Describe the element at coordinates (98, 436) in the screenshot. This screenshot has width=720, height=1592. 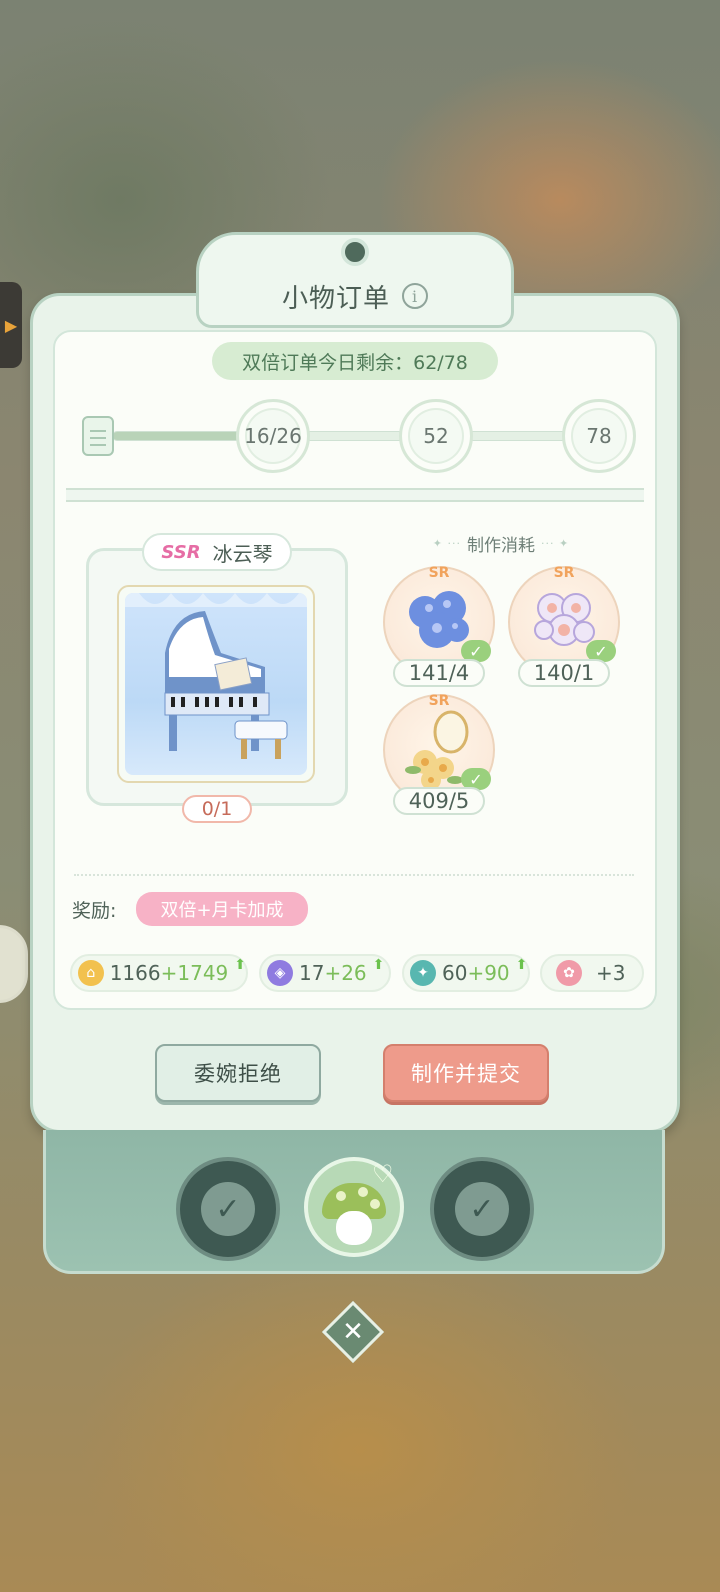
I see `clipboard-icon` at that location.